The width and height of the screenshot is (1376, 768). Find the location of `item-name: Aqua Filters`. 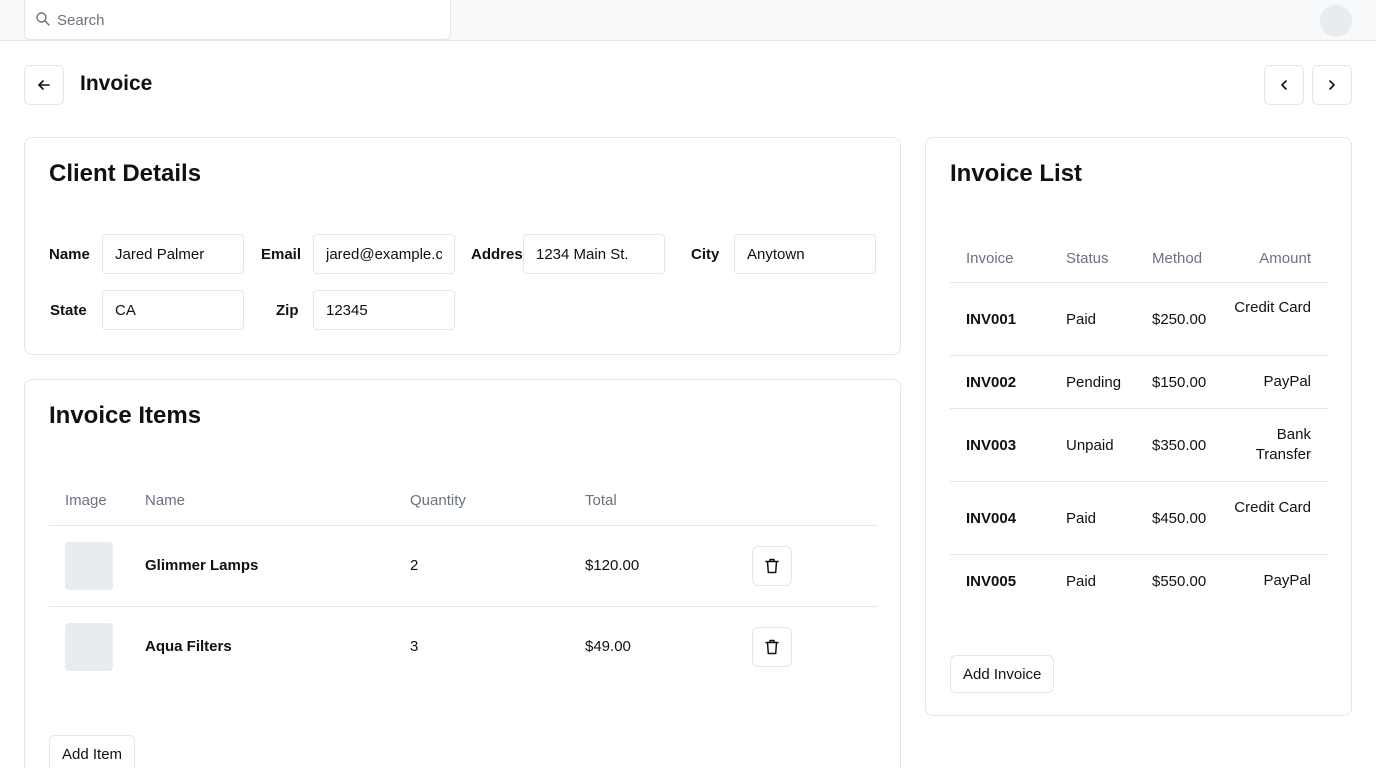

item-name: Aqua Filters is located at coordinates (188, 646).